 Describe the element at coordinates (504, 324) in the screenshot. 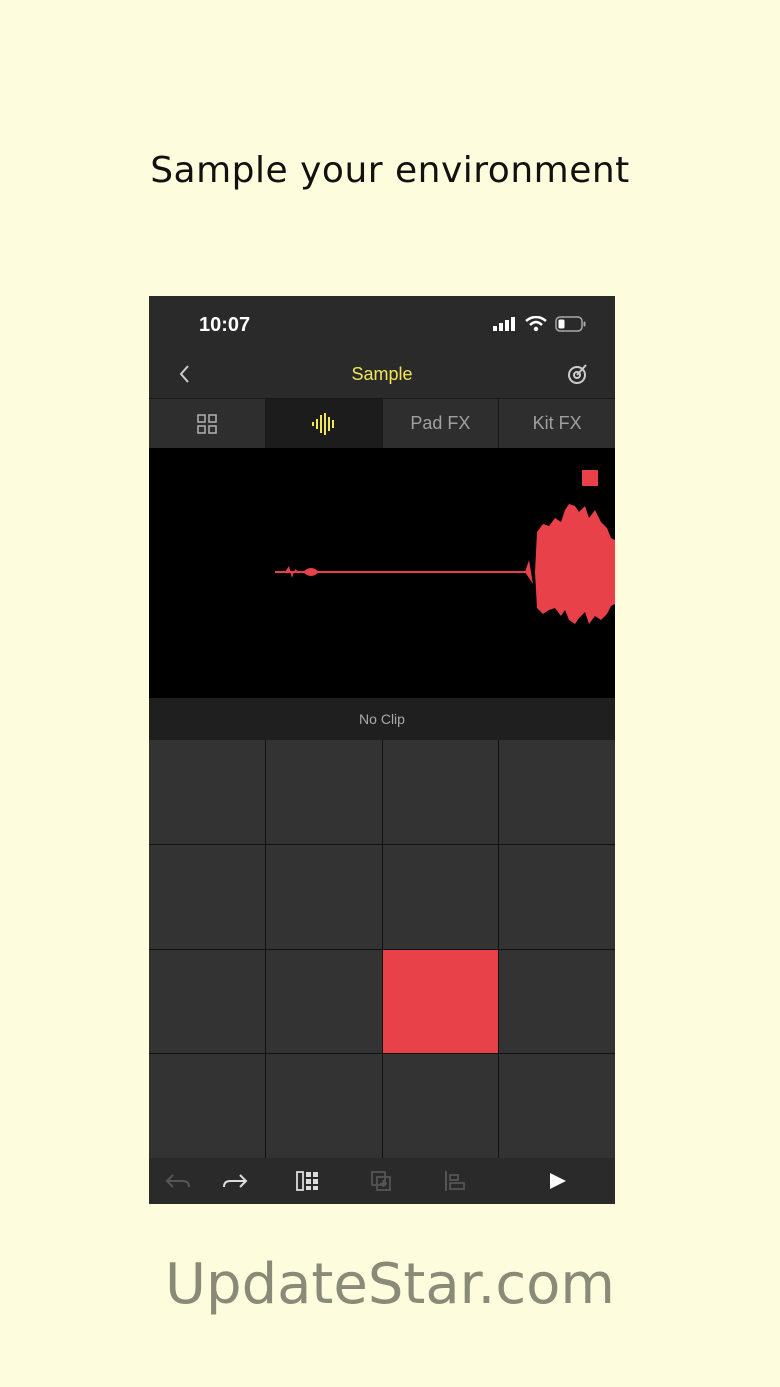

I see `signal-icon` at that location.